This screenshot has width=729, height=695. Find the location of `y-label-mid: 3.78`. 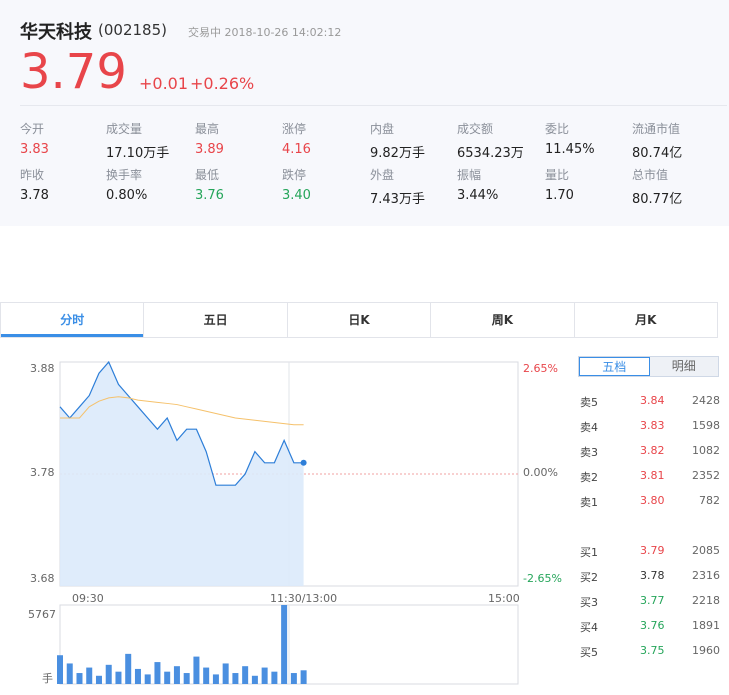

y-label-mid: 3.78 is located at coordinates (42, 472).